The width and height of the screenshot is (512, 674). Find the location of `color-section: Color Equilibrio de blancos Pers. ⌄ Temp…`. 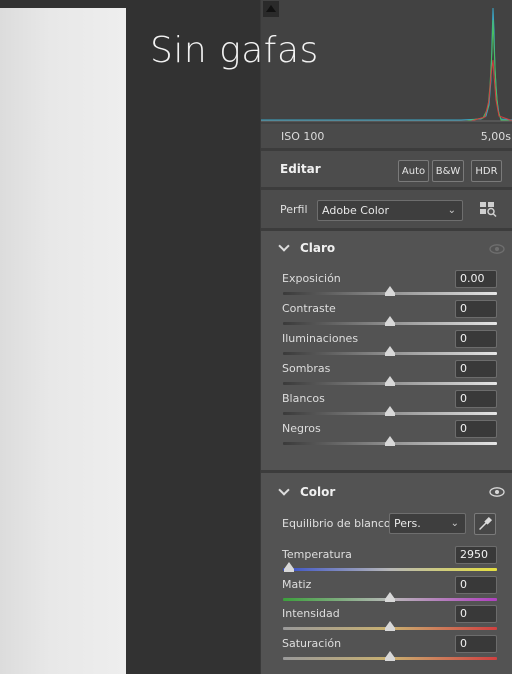

color-section: Color Equilibrio de blancos Pers. ⌄ Temp… is located at coordinates (386, 573).